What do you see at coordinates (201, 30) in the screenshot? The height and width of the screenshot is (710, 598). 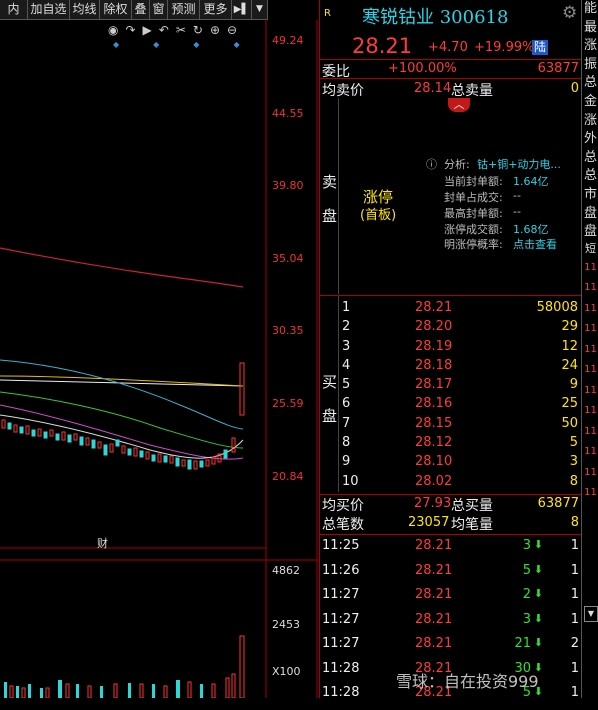 I see `refresh-icon: ↻` at bounding box center [201, 30].